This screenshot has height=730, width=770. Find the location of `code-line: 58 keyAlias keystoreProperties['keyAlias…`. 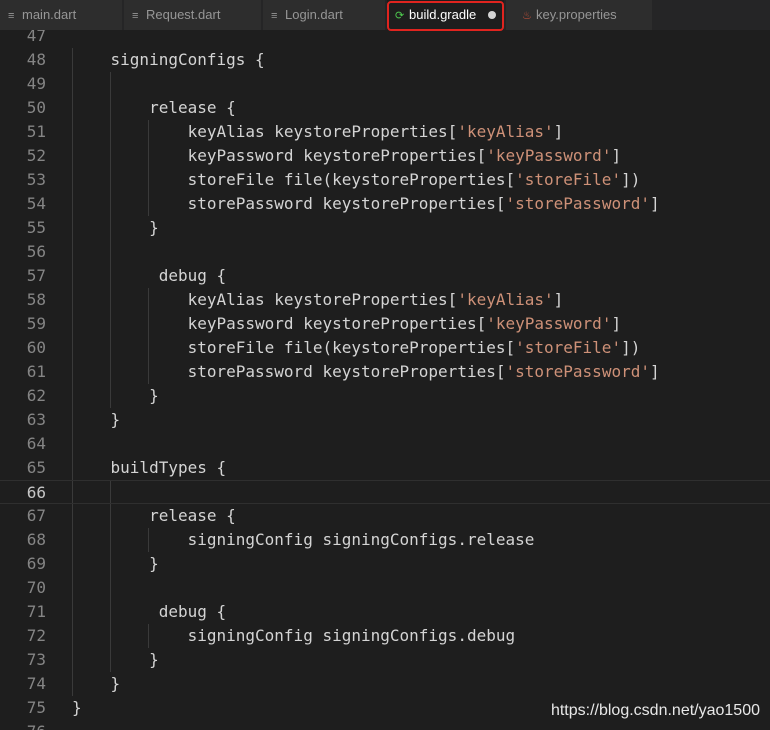

code-line: 58 keyAlias keystoreProperties['keyAlias… is located at coordinates (385, 300).